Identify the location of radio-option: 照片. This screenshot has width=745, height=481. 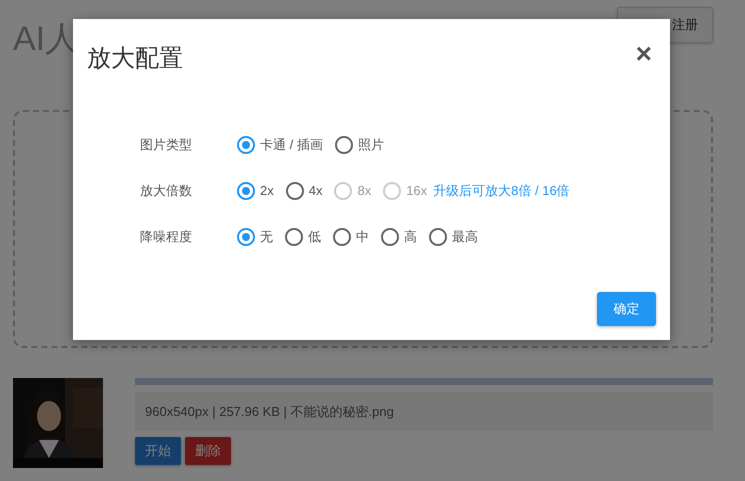
(359, 145).